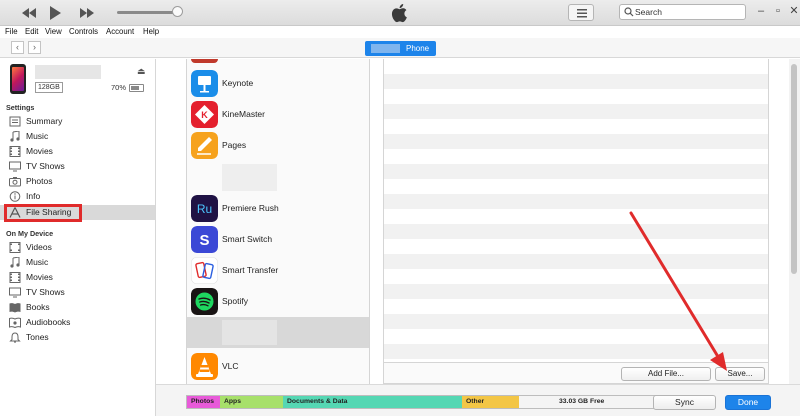 This screenshot has width=800, height=416. Describe the element at coordinates (490, 402) in the screenshot. I see `storage-segment-other: Other` at that location.